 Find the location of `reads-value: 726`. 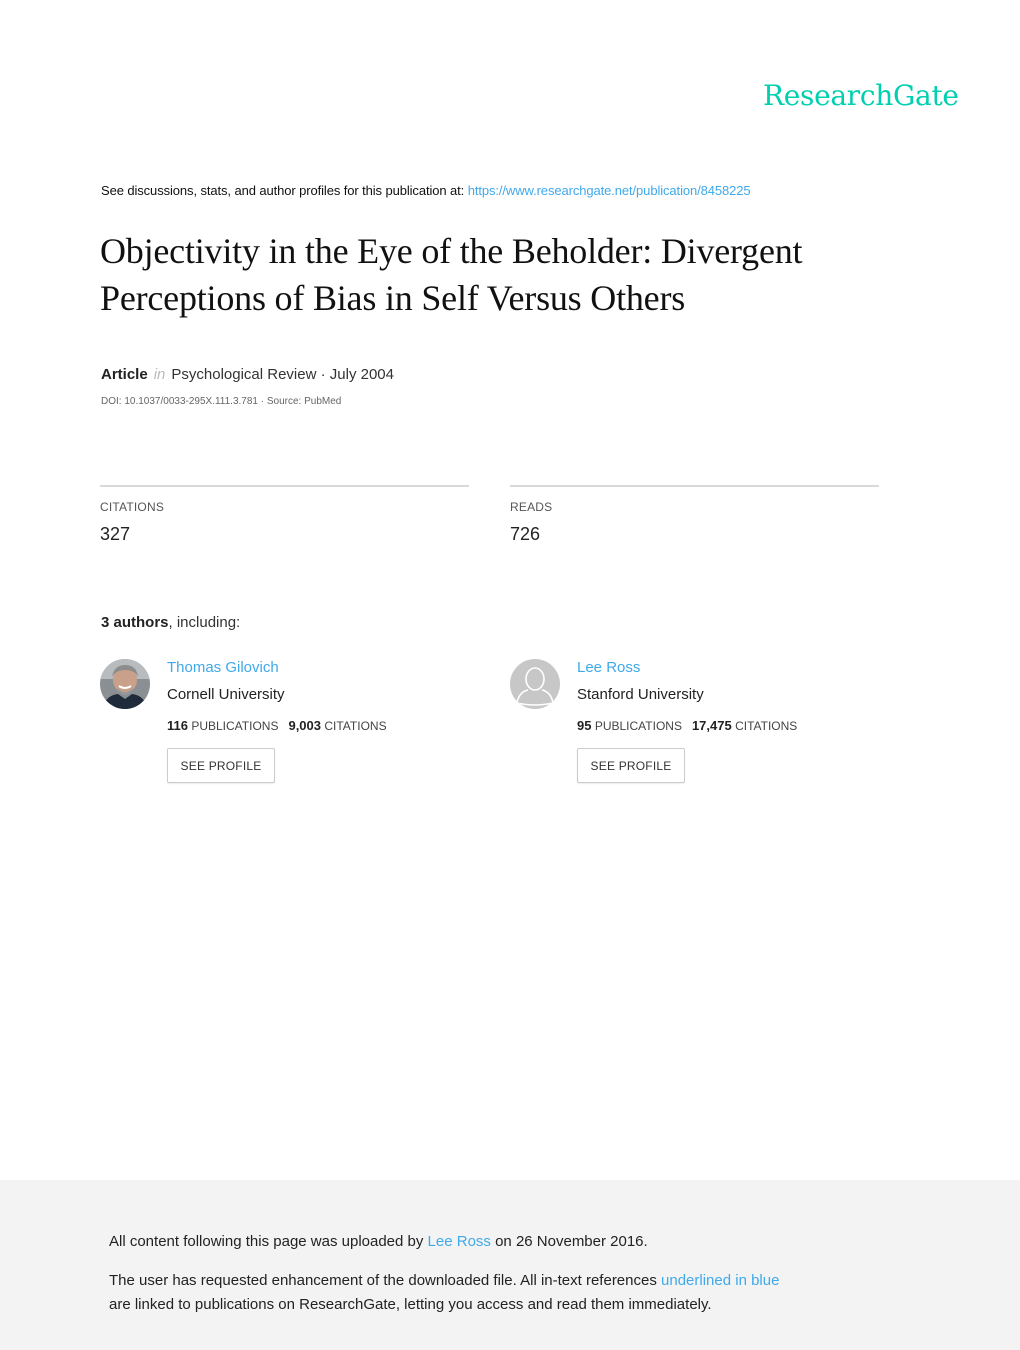

reads-value: 726 is located at coordinates (525, 534).